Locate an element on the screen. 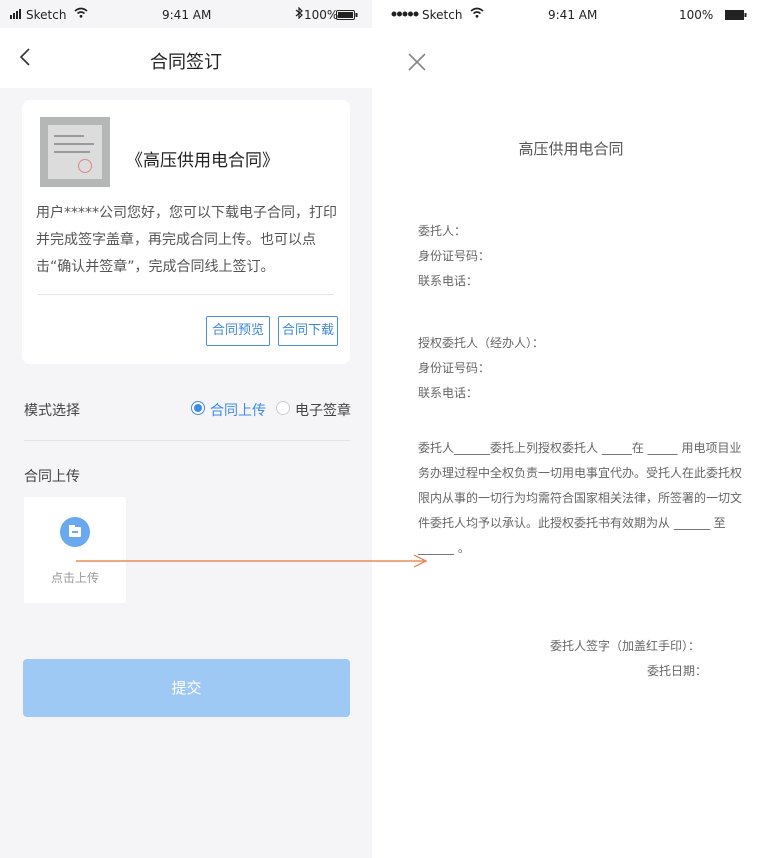 The image size is (757, 858). flow-arrow is located at coordinates (252, 561).